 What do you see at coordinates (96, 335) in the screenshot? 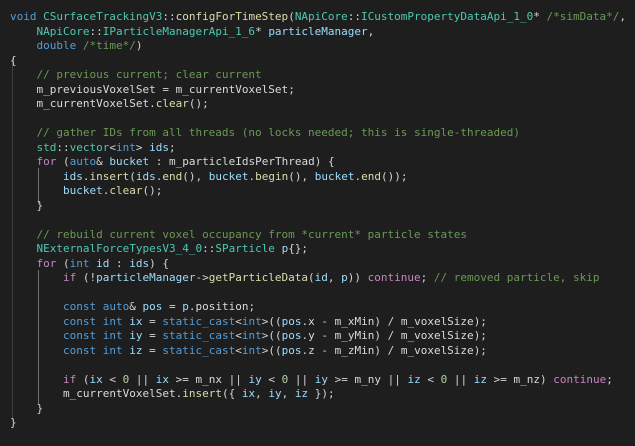
I see `code-token: const int` at bounding box center [96, 335].